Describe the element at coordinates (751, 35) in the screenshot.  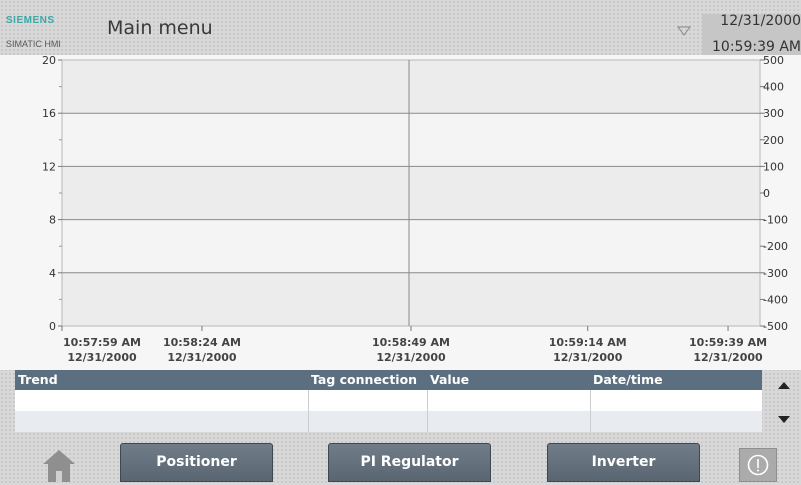
I see `datetime-display: 12/31/2000 10:59:39 AM` at that location.